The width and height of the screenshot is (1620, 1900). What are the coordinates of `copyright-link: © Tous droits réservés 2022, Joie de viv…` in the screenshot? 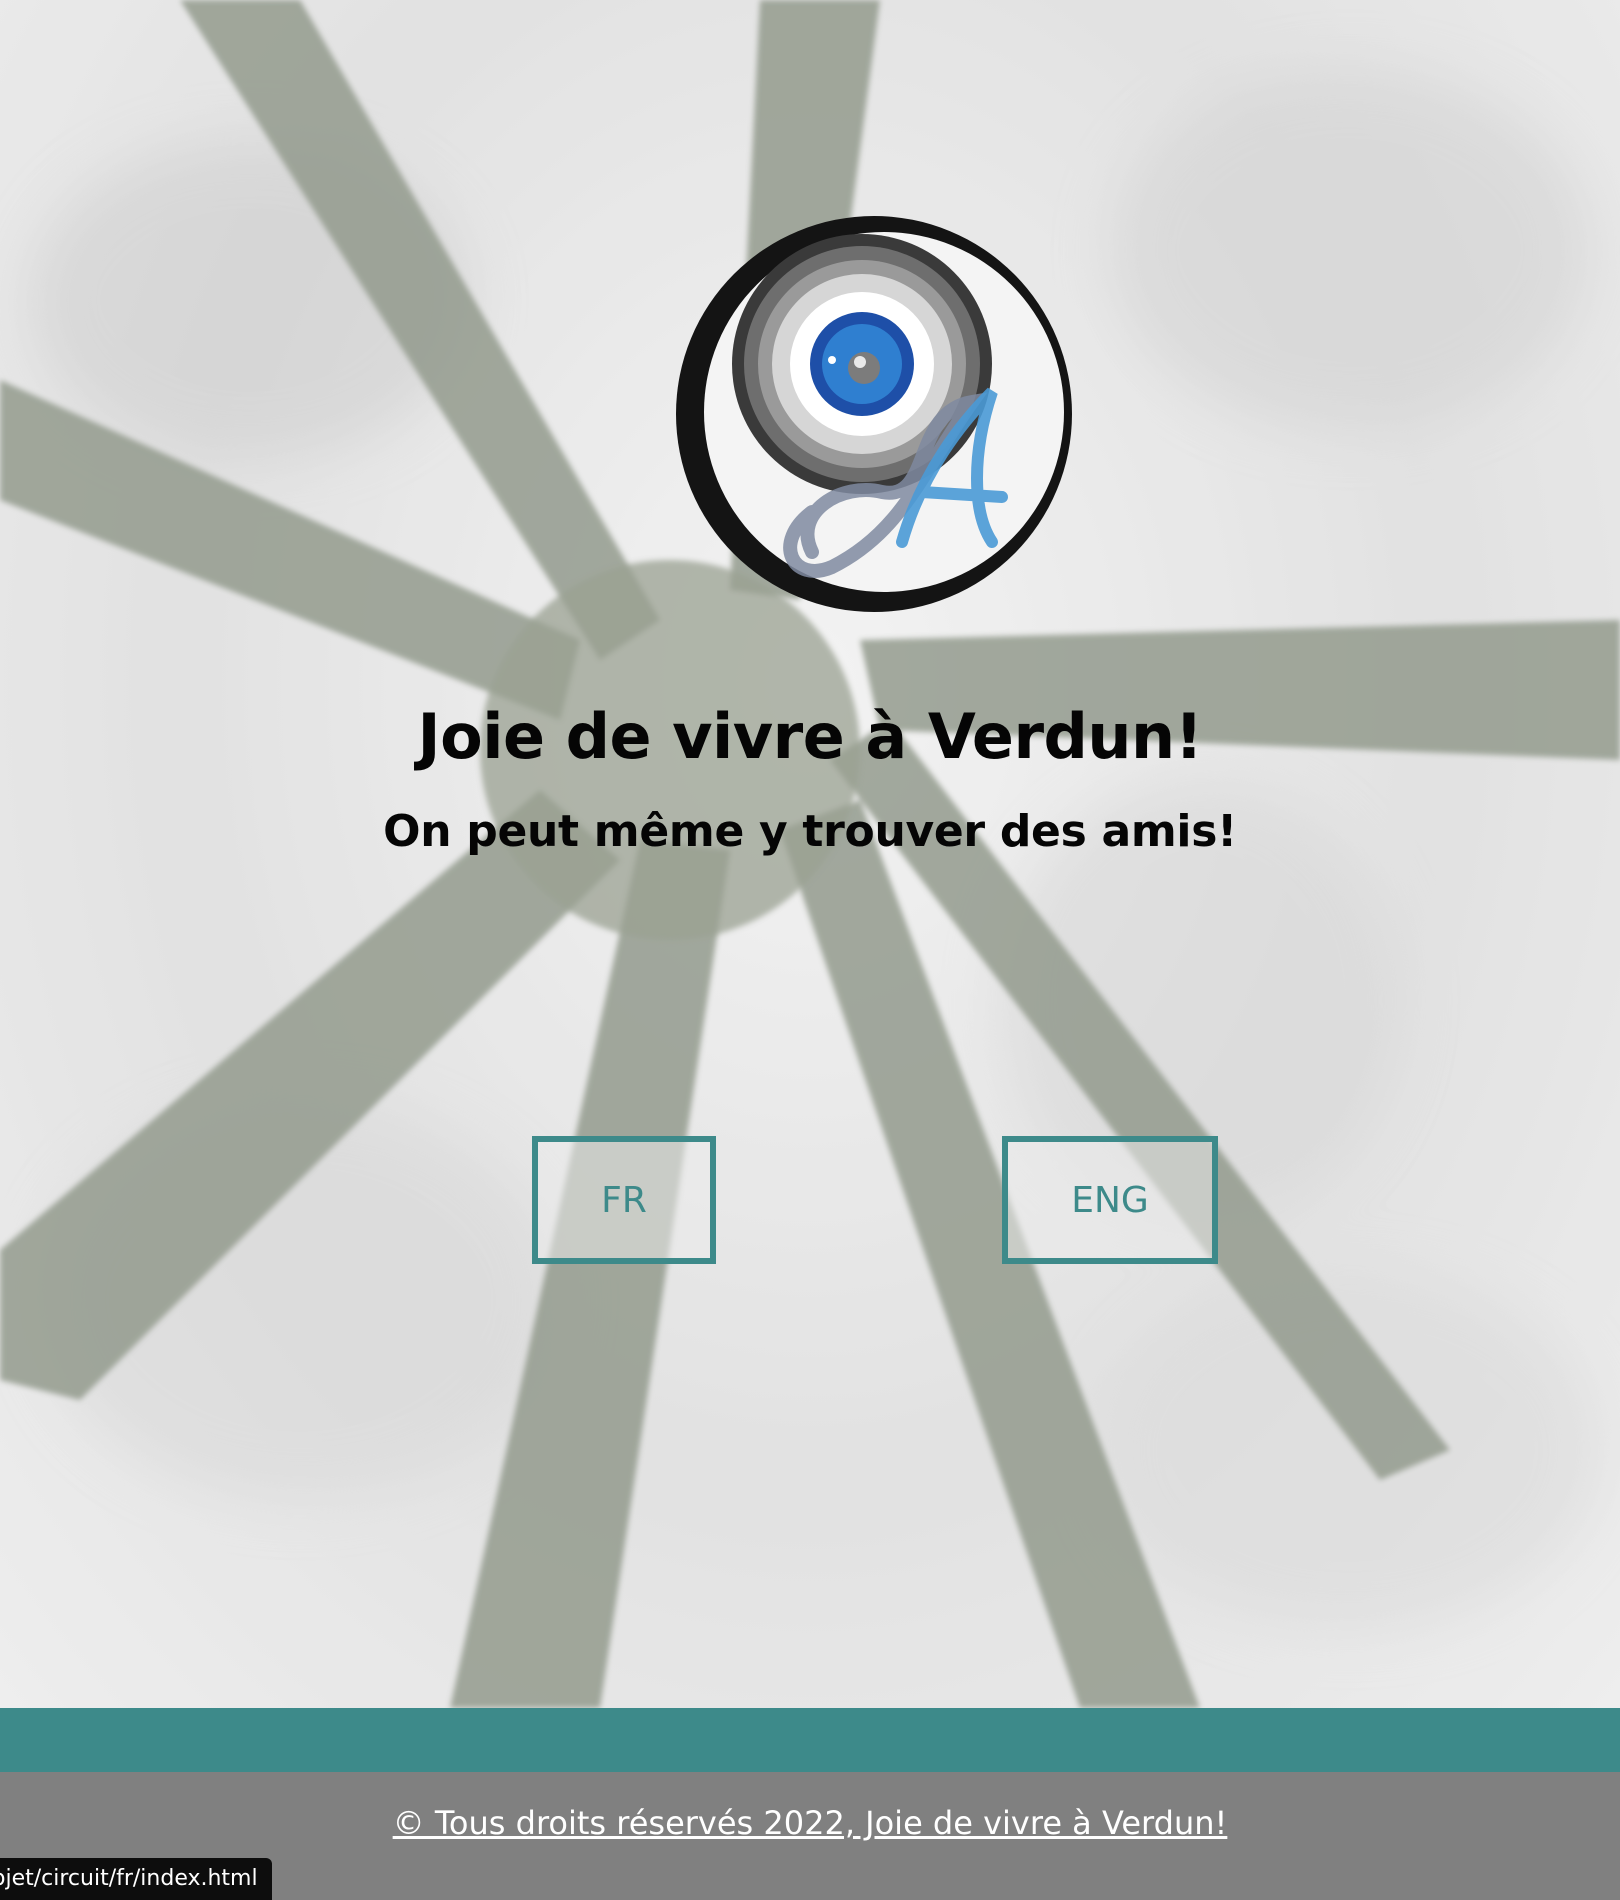 It's located at (810, 1823).